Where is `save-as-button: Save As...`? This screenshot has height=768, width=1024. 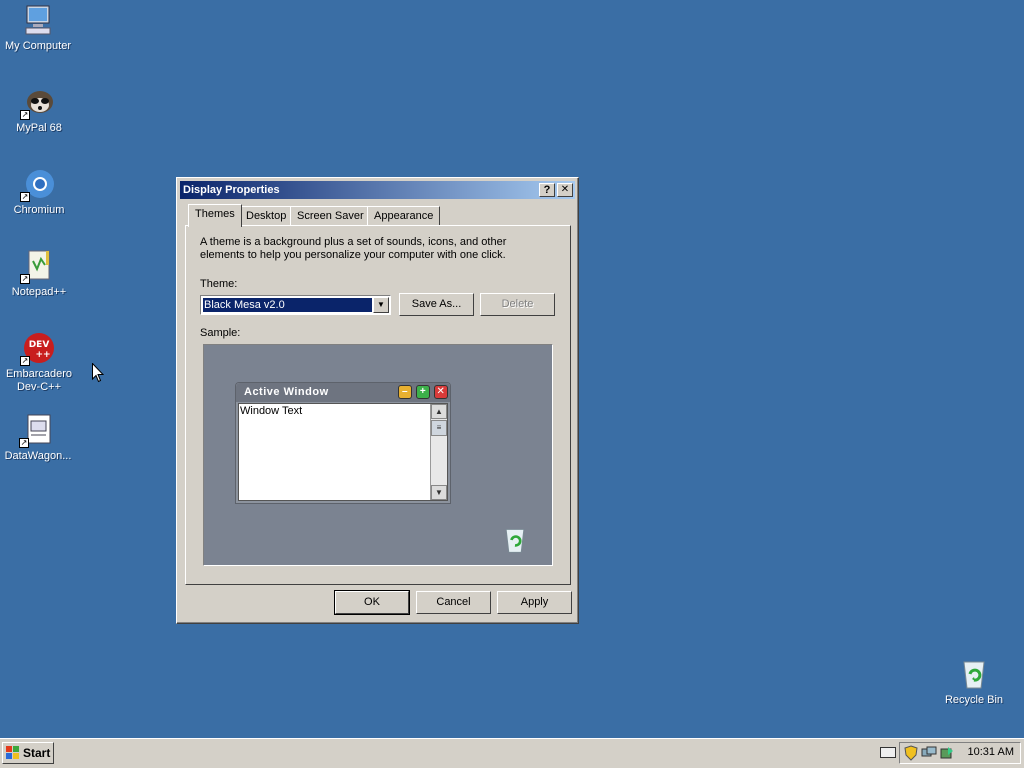 save-as-button: Save As... is located at coordinates (436, 304).